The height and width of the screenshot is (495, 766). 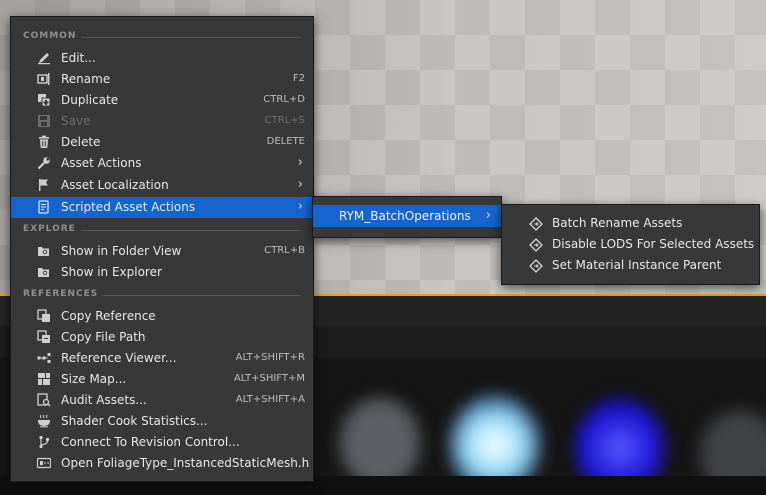 I want to click on menu-item-scripted-asset-actions: Scripted Asset Actions ›, so click(x=162, y=207).